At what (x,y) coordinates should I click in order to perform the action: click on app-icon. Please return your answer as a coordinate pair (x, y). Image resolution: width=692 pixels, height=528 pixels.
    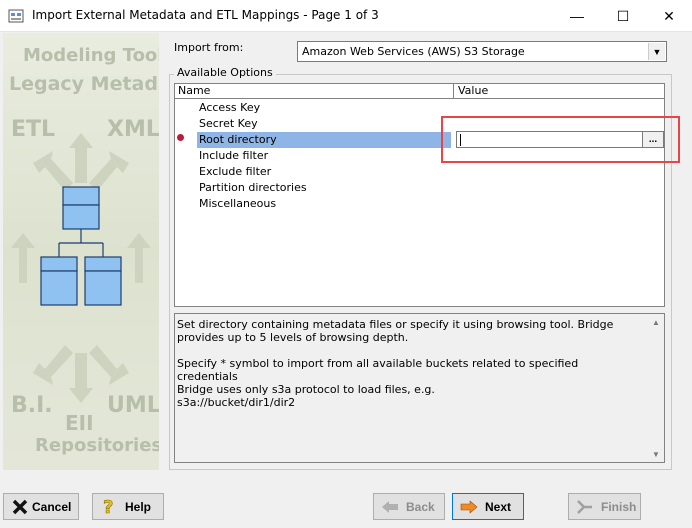
    Looking at the image, I should click on (16, 16).